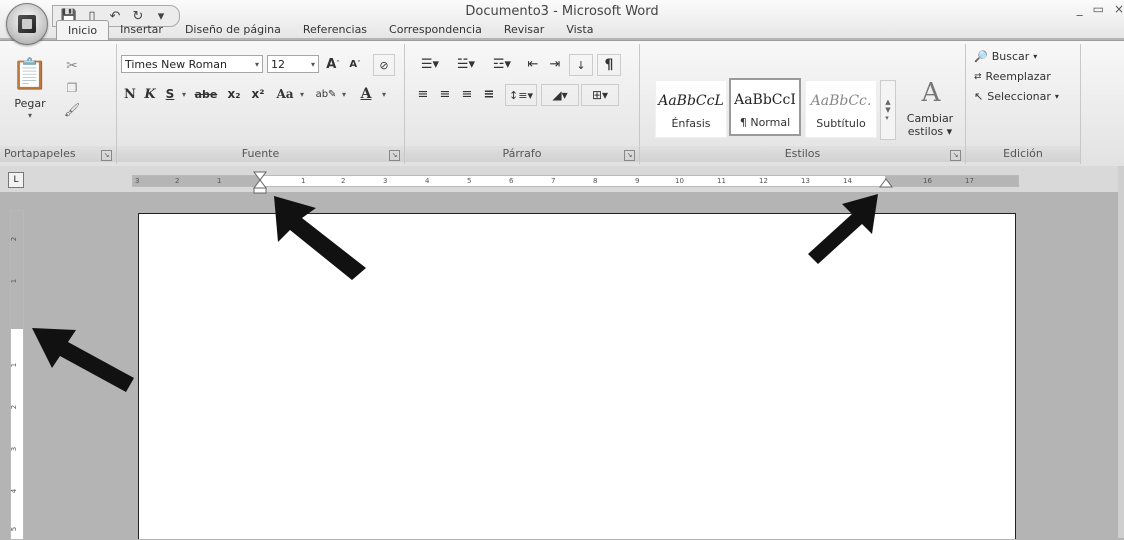 Image resolution: width=1124 pixels, height=540 pixels. Describe the element at coordinates (1012, 76) in the screenshot. I see `replace-button: ⇄ Reemplazar` at that location.